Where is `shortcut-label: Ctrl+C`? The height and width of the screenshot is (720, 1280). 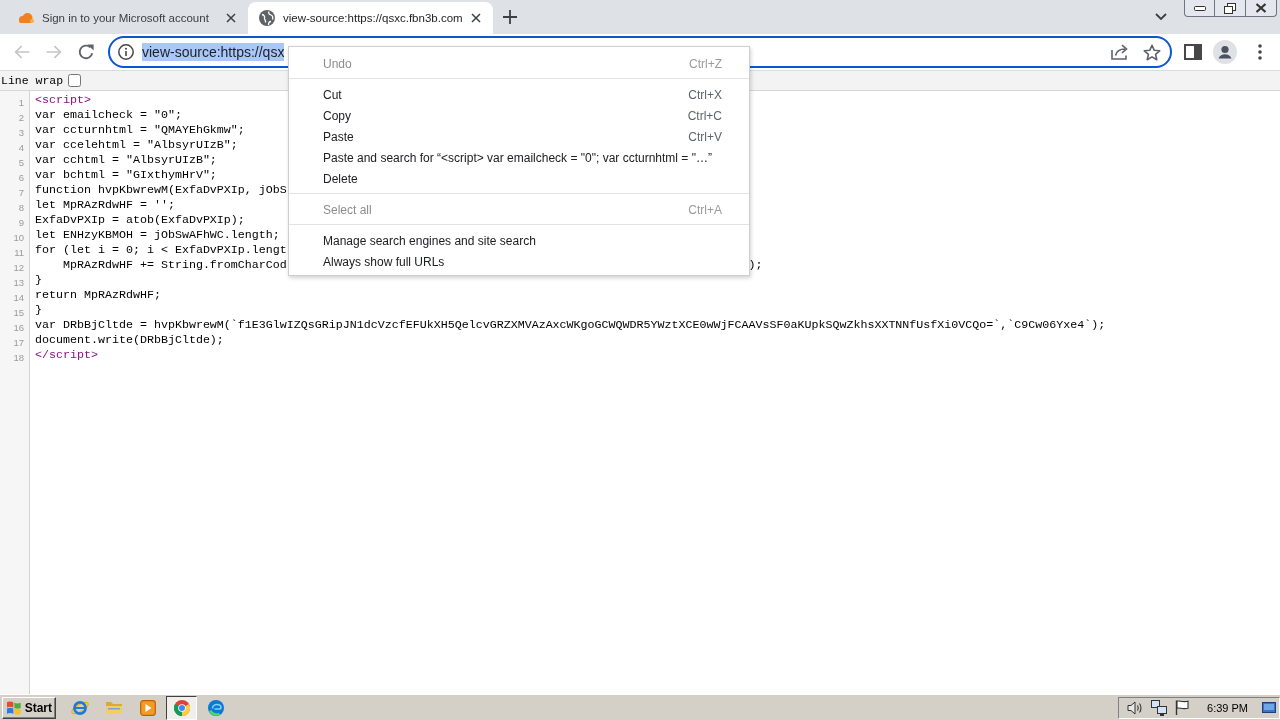
shortcut-label: Ctrl+C is located at coordinates (704, 115).